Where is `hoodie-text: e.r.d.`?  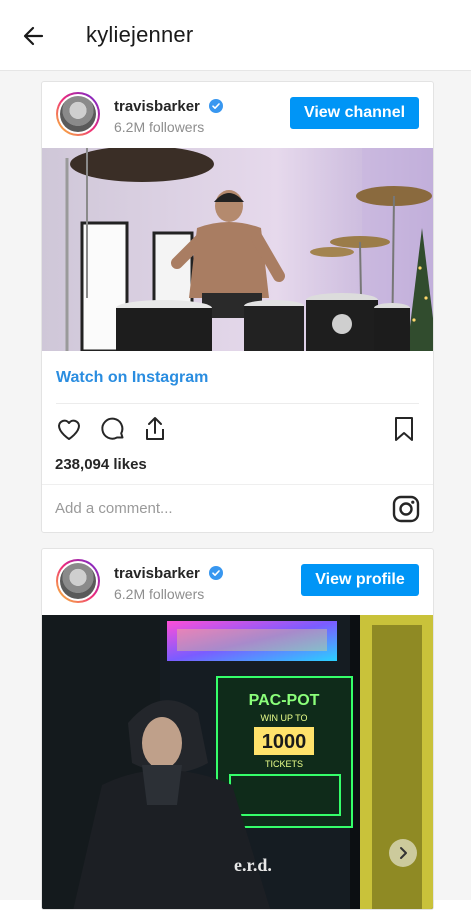 hoodie-text: e.r.d. is located at coordinates (253, 865).